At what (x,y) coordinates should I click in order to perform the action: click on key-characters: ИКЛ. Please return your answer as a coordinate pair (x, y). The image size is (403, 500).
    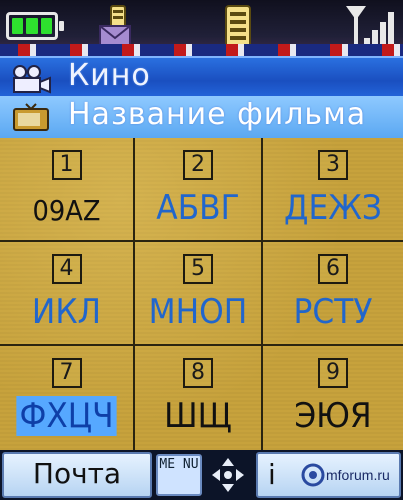
    Looking at the image, I should click on (66, 312).